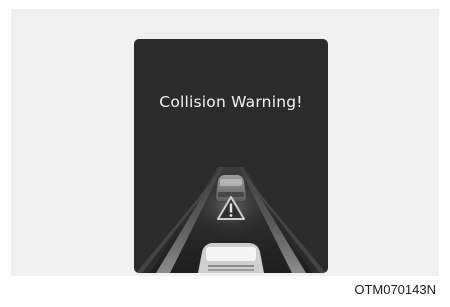  Describe the element at coordinates (395, 289) in the screenshot. I see `figure-code: OTM070143N` at that location.